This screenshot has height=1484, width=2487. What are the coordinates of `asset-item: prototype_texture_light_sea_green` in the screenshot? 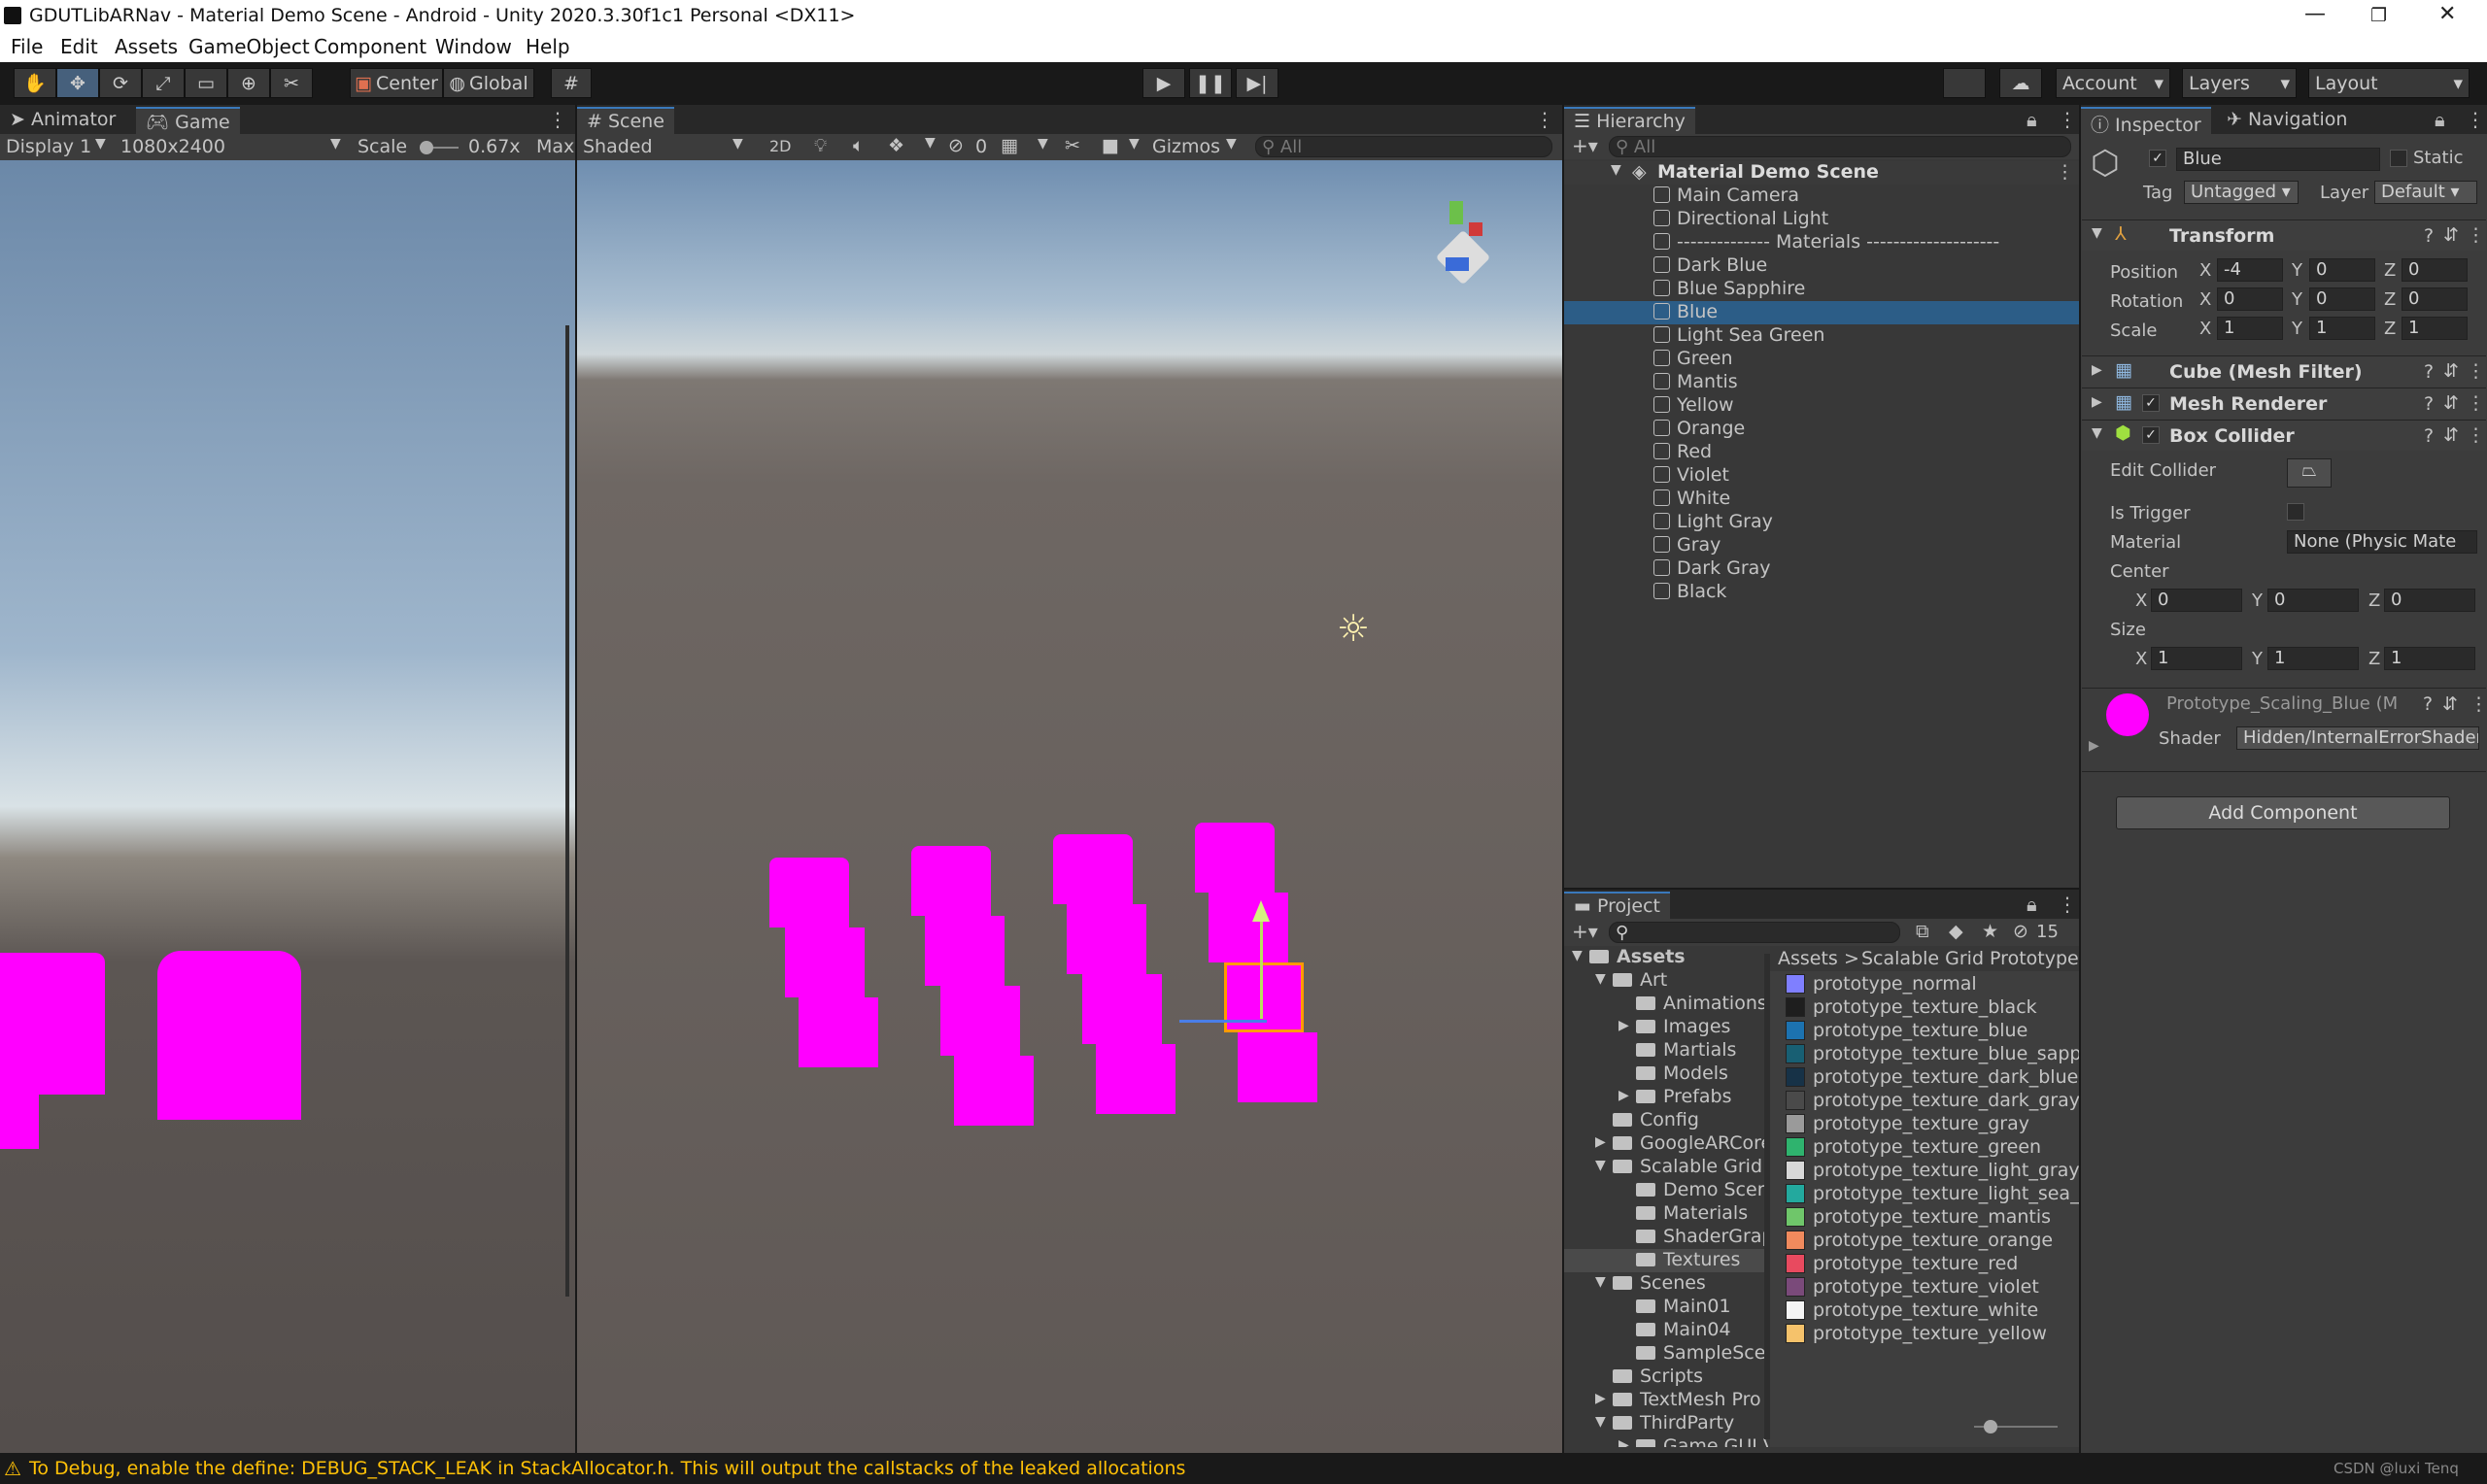 It's located at (1924, 1194).